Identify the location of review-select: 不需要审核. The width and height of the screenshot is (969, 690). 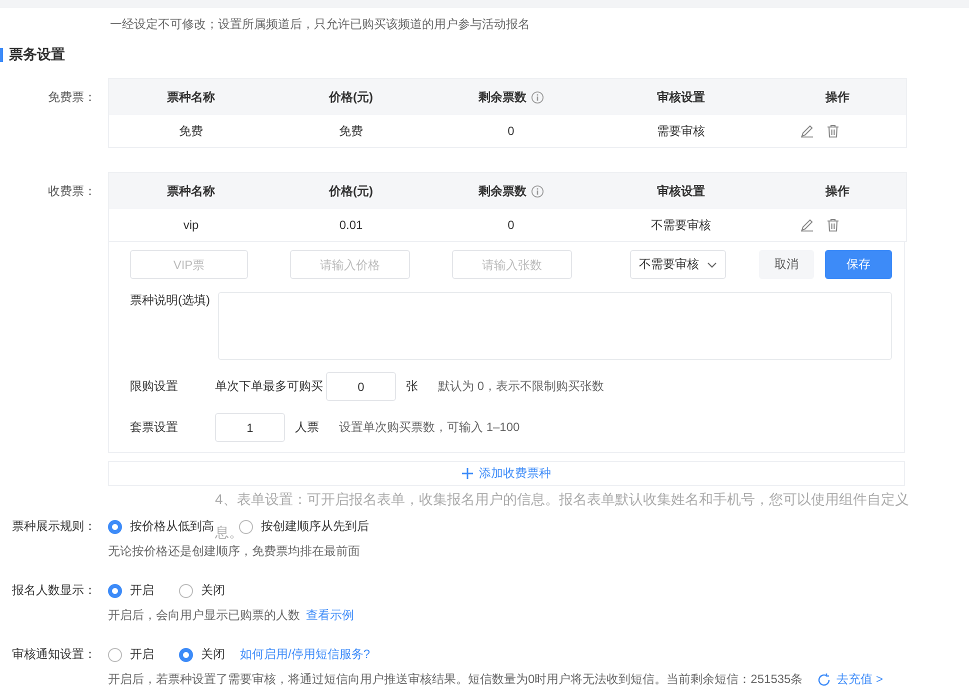
(678, 264).